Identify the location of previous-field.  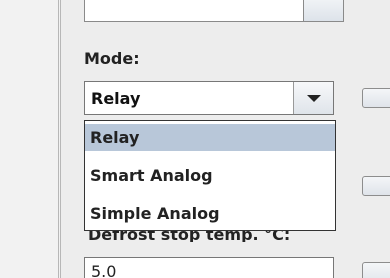
(214, 11).